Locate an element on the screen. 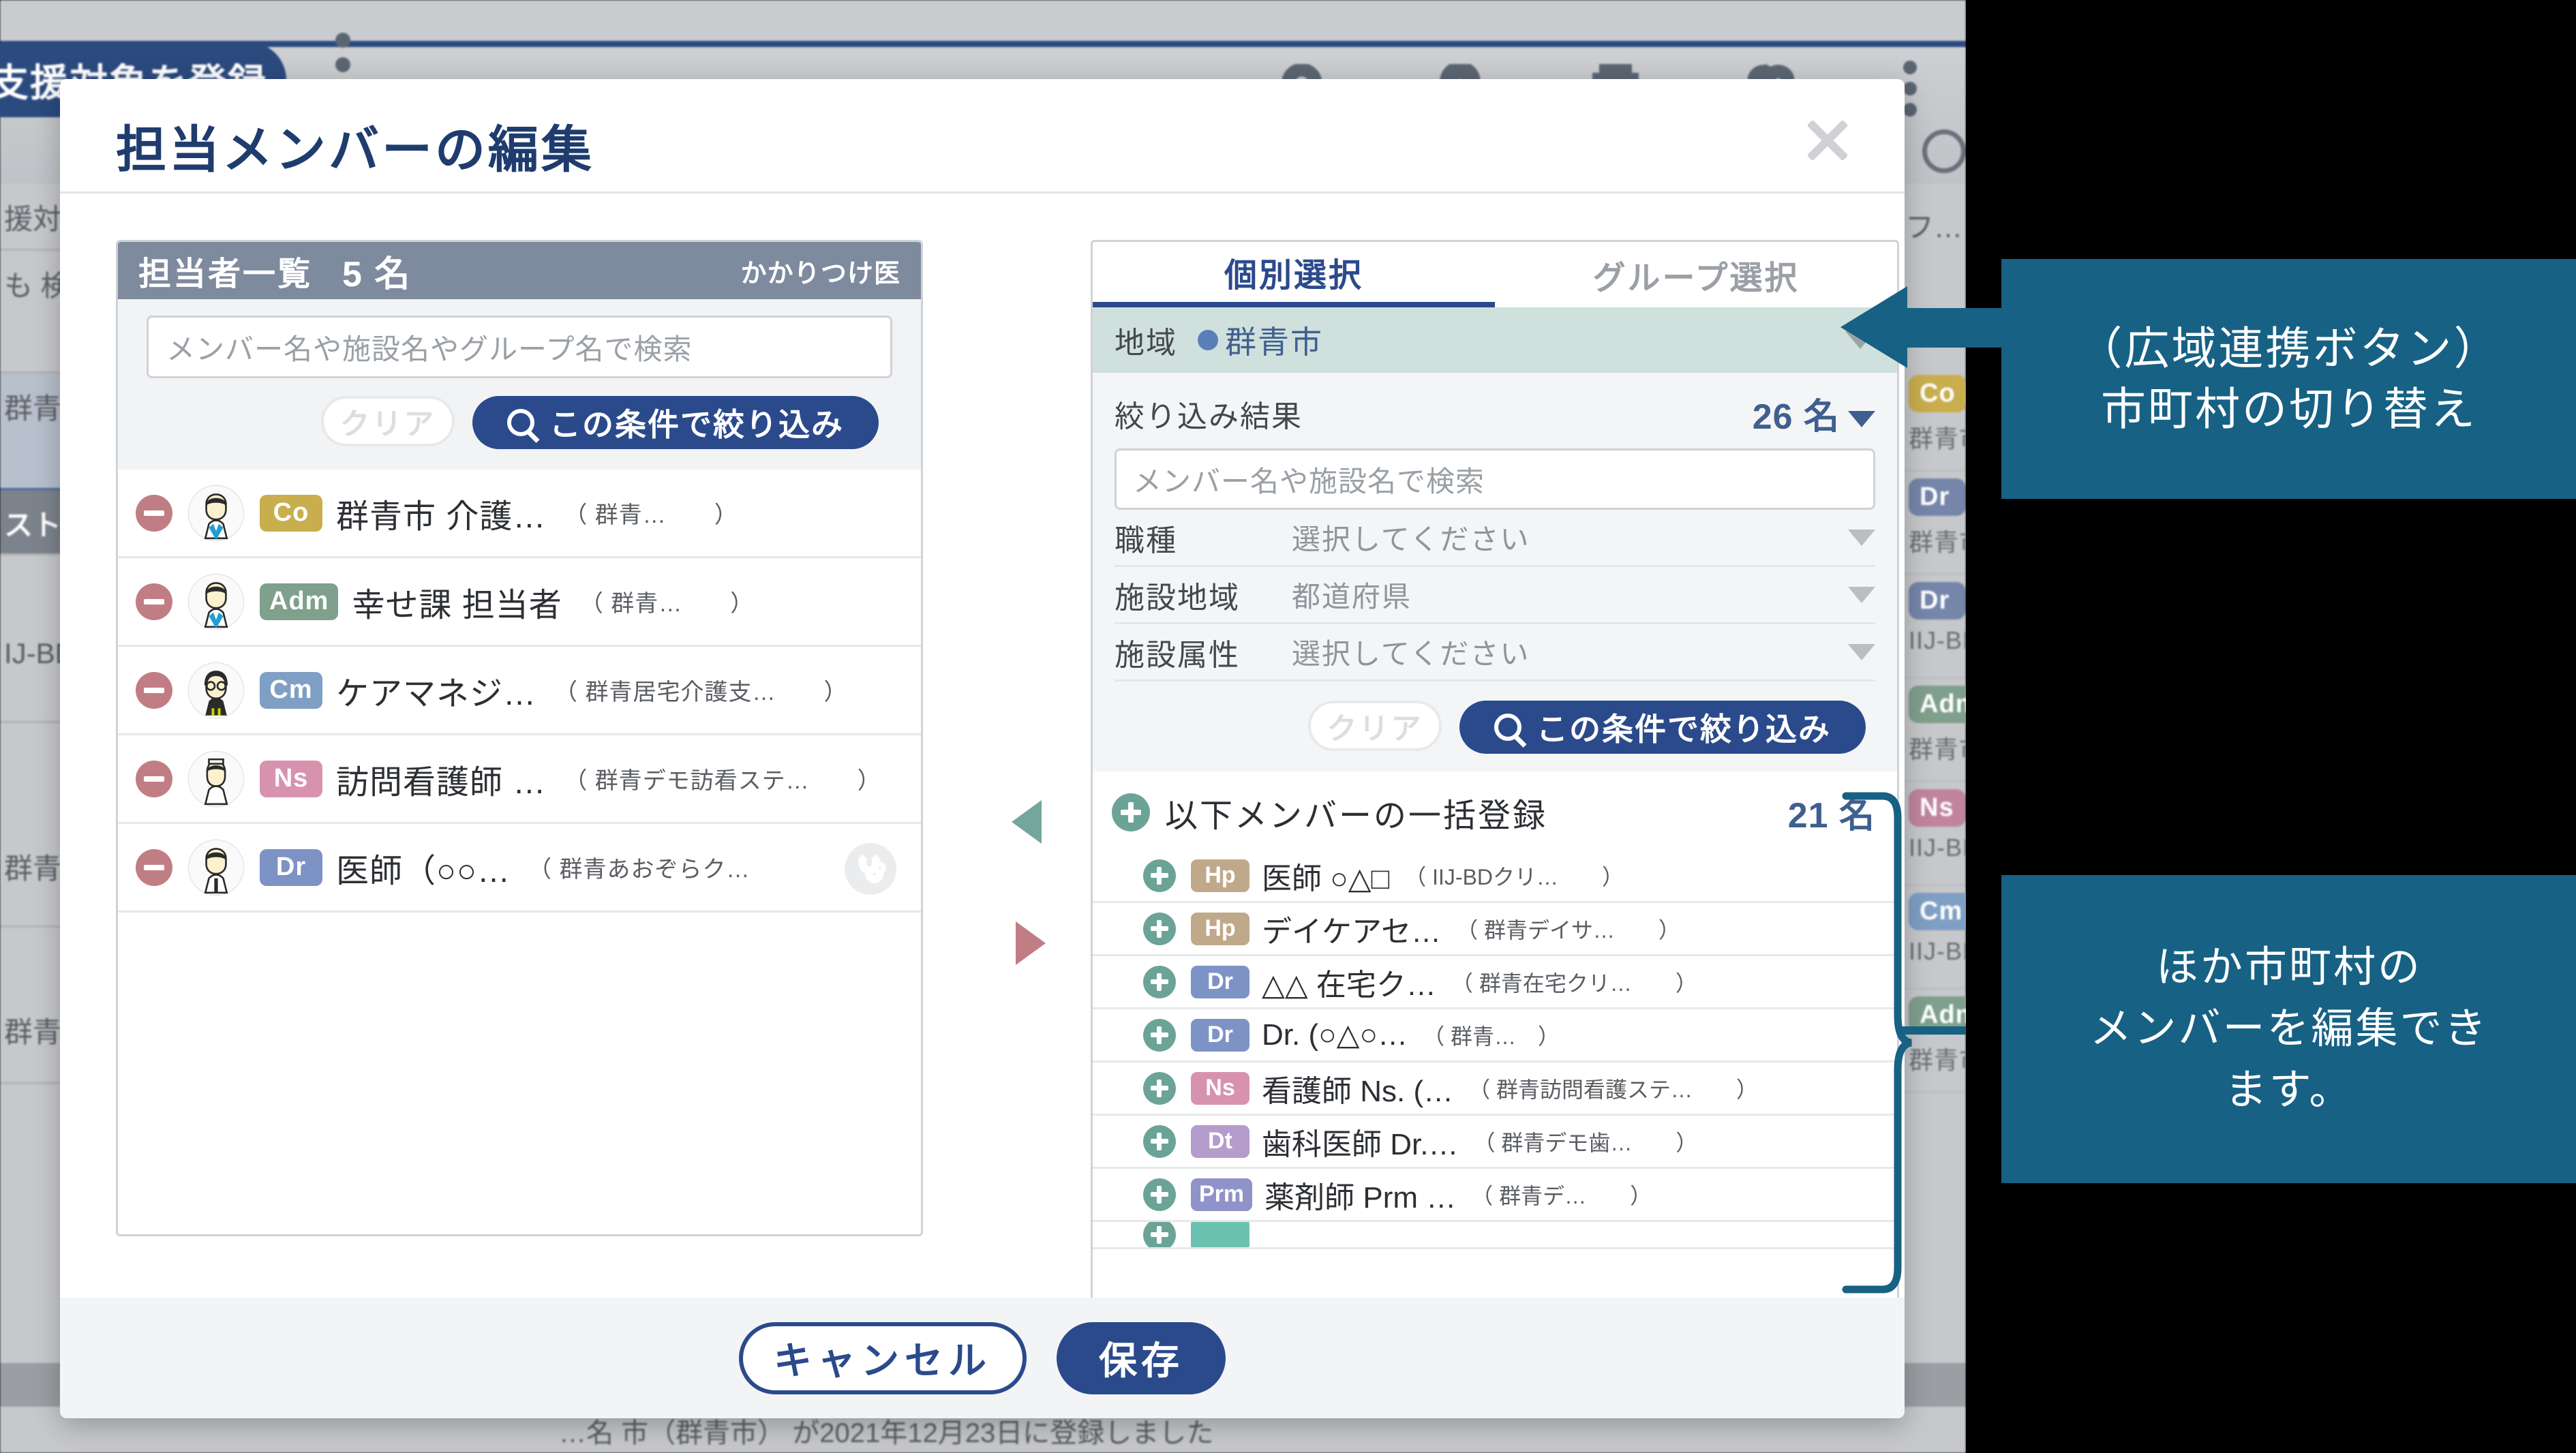  occluder-mid-right is located at coordinates (2271, 687).